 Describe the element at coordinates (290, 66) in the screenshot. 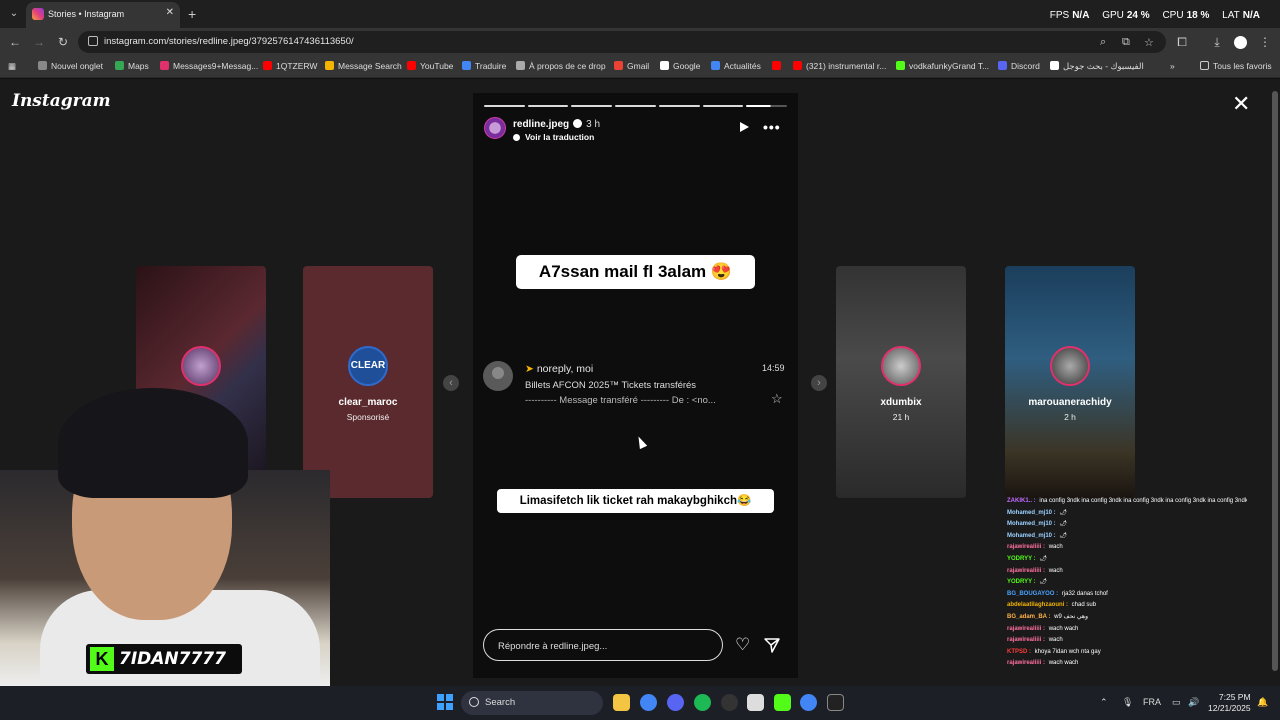

I see `bookmark-item: 1QTZERW` at that location.